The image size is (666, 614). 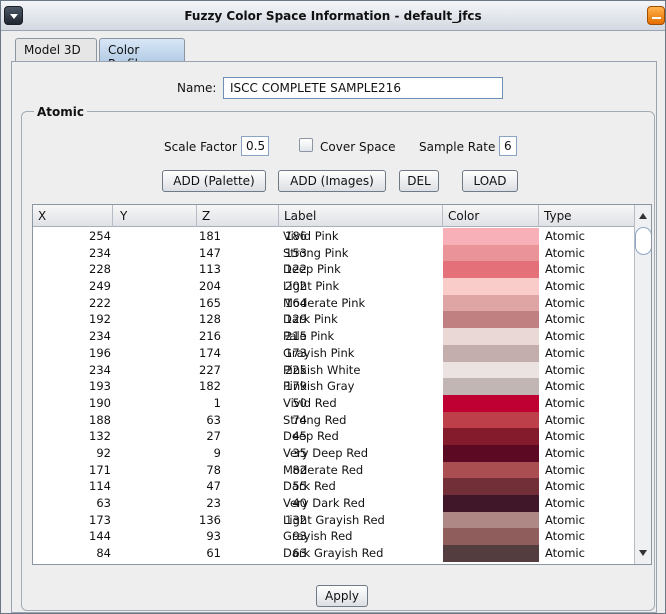 What do you see at coordinates (334, 253) in the screenshot?
I see `table-row: 234 147 153 Strong Pink Atomic` at bounding box center [334, 253].